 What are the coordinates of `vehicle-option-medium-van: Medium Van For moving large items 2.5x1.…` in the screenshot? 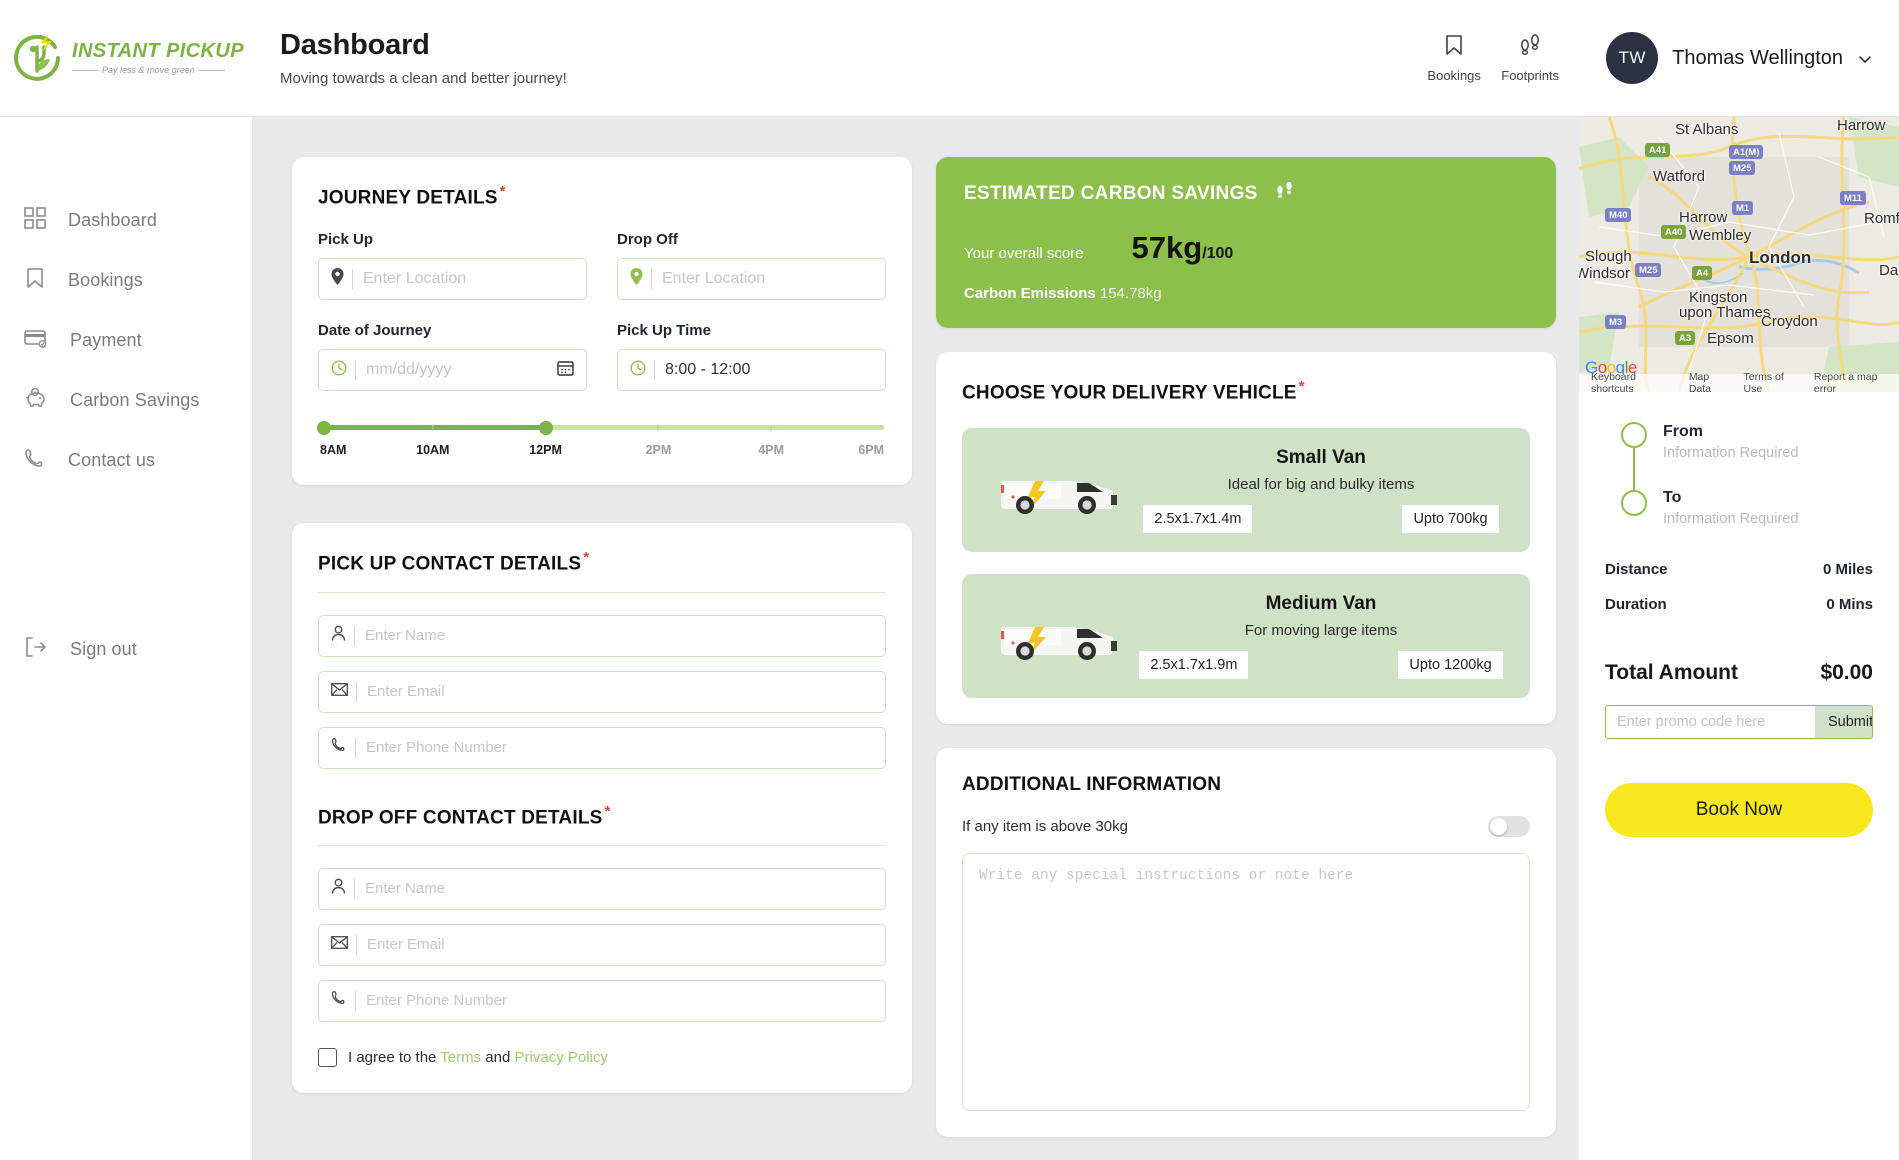 It's located at (1246, 636).